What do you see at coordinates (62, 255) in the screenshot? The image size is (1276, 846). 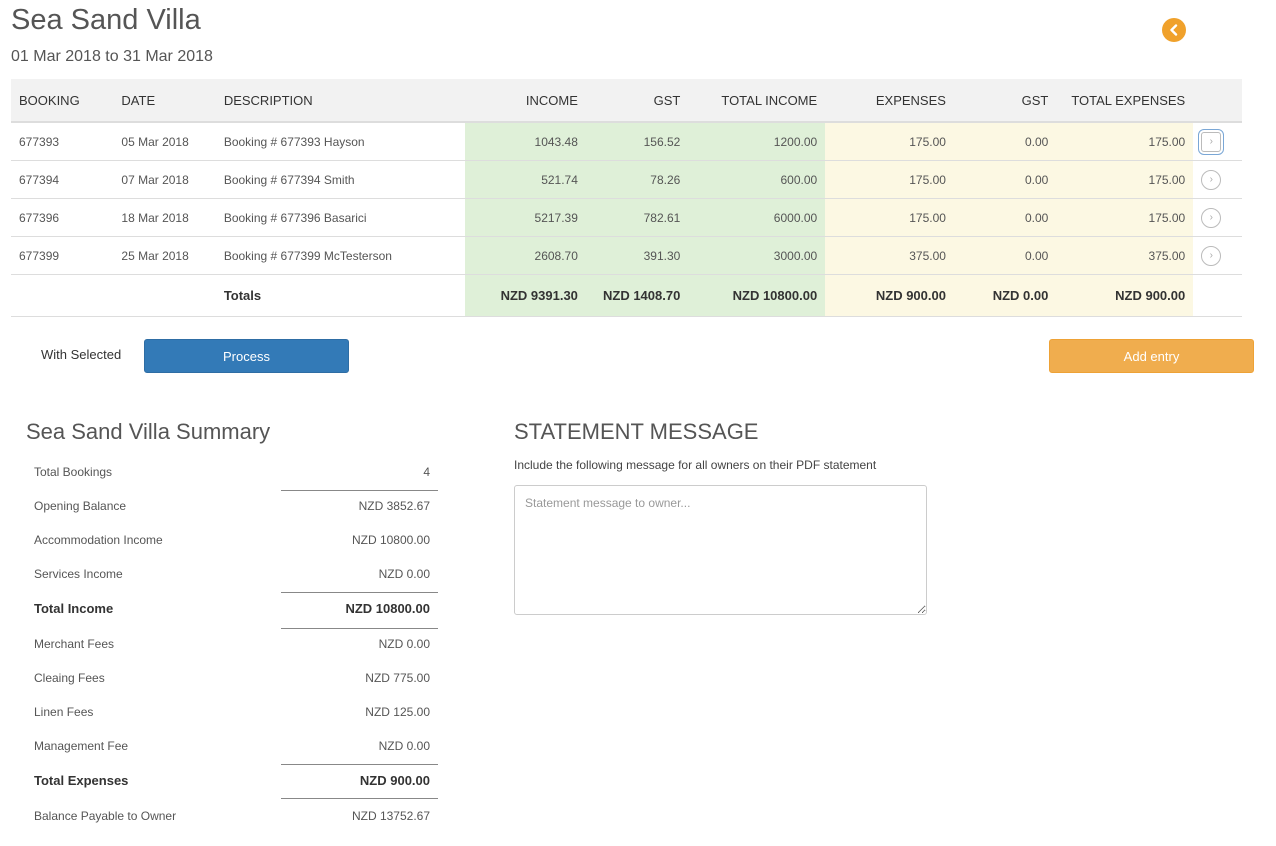 I see `cell-booking: 677399` at bounding box center [62, 255].